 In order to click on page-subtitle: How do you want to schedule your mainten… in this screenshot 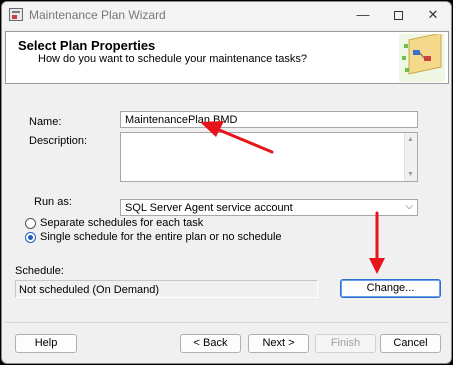, I will do `click(173, 59)`.